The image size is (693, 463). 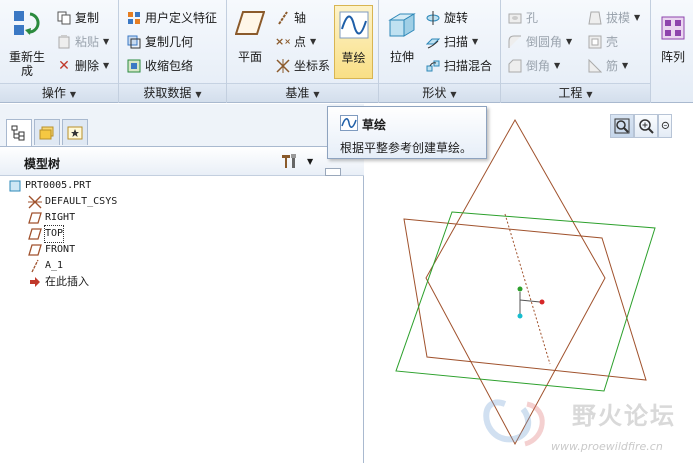 What do you see at coordinates (81, 201) in the screenshot?
I see `tree-item-label: DEFAULT_CSYS` at bounding box center [81, 201].